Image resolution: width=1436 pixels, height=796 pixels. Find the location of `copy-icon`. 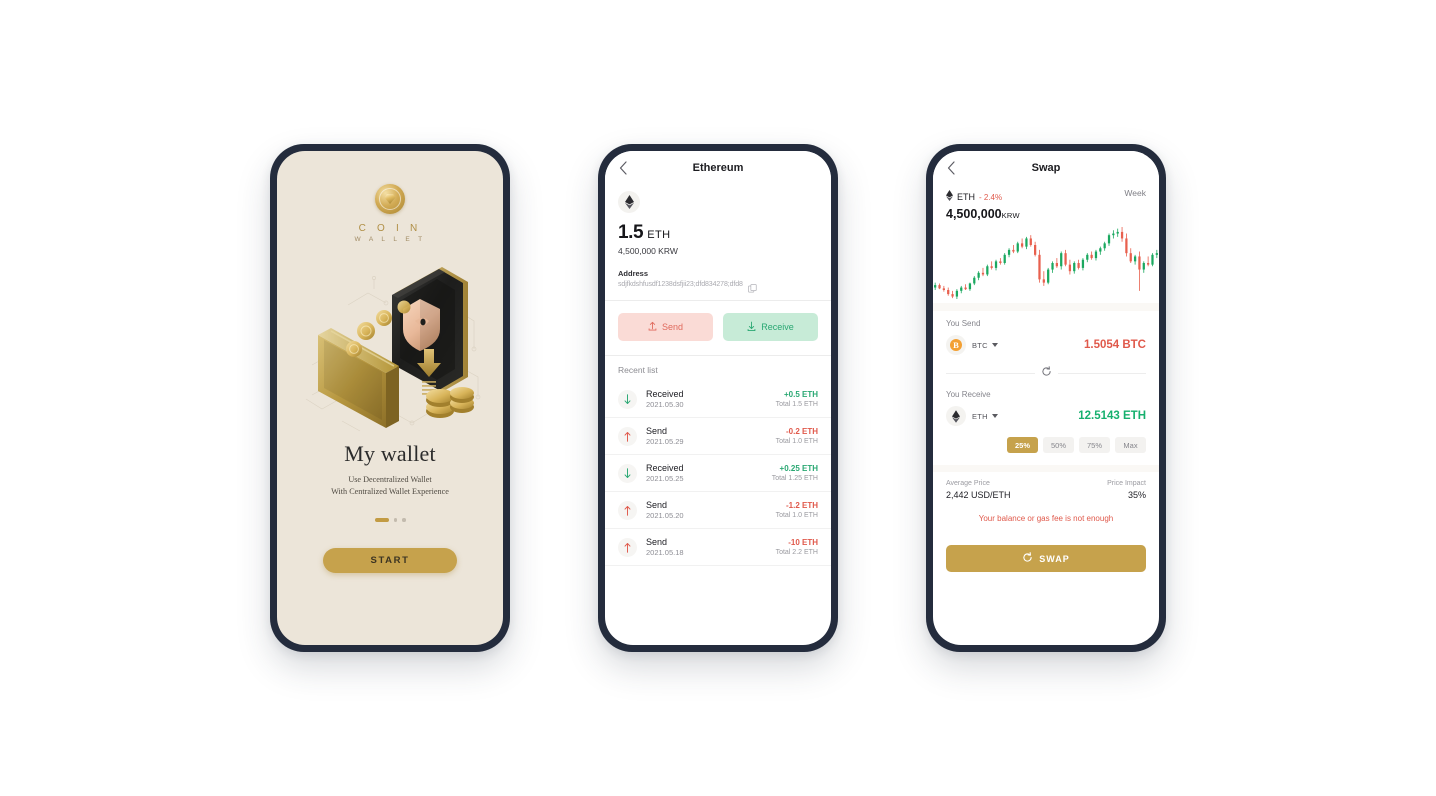

copy-icon is located at coordinates (752, 286).